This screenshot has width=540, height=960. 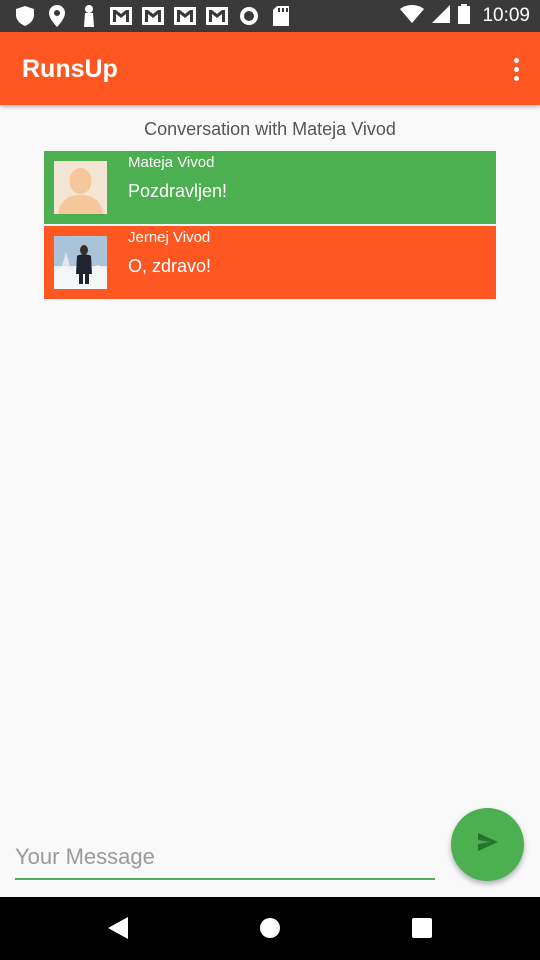 What do you see at coordinates (89, 16) in the screenshot?
I see `bolt-icon` at bounding box center [89, 16].